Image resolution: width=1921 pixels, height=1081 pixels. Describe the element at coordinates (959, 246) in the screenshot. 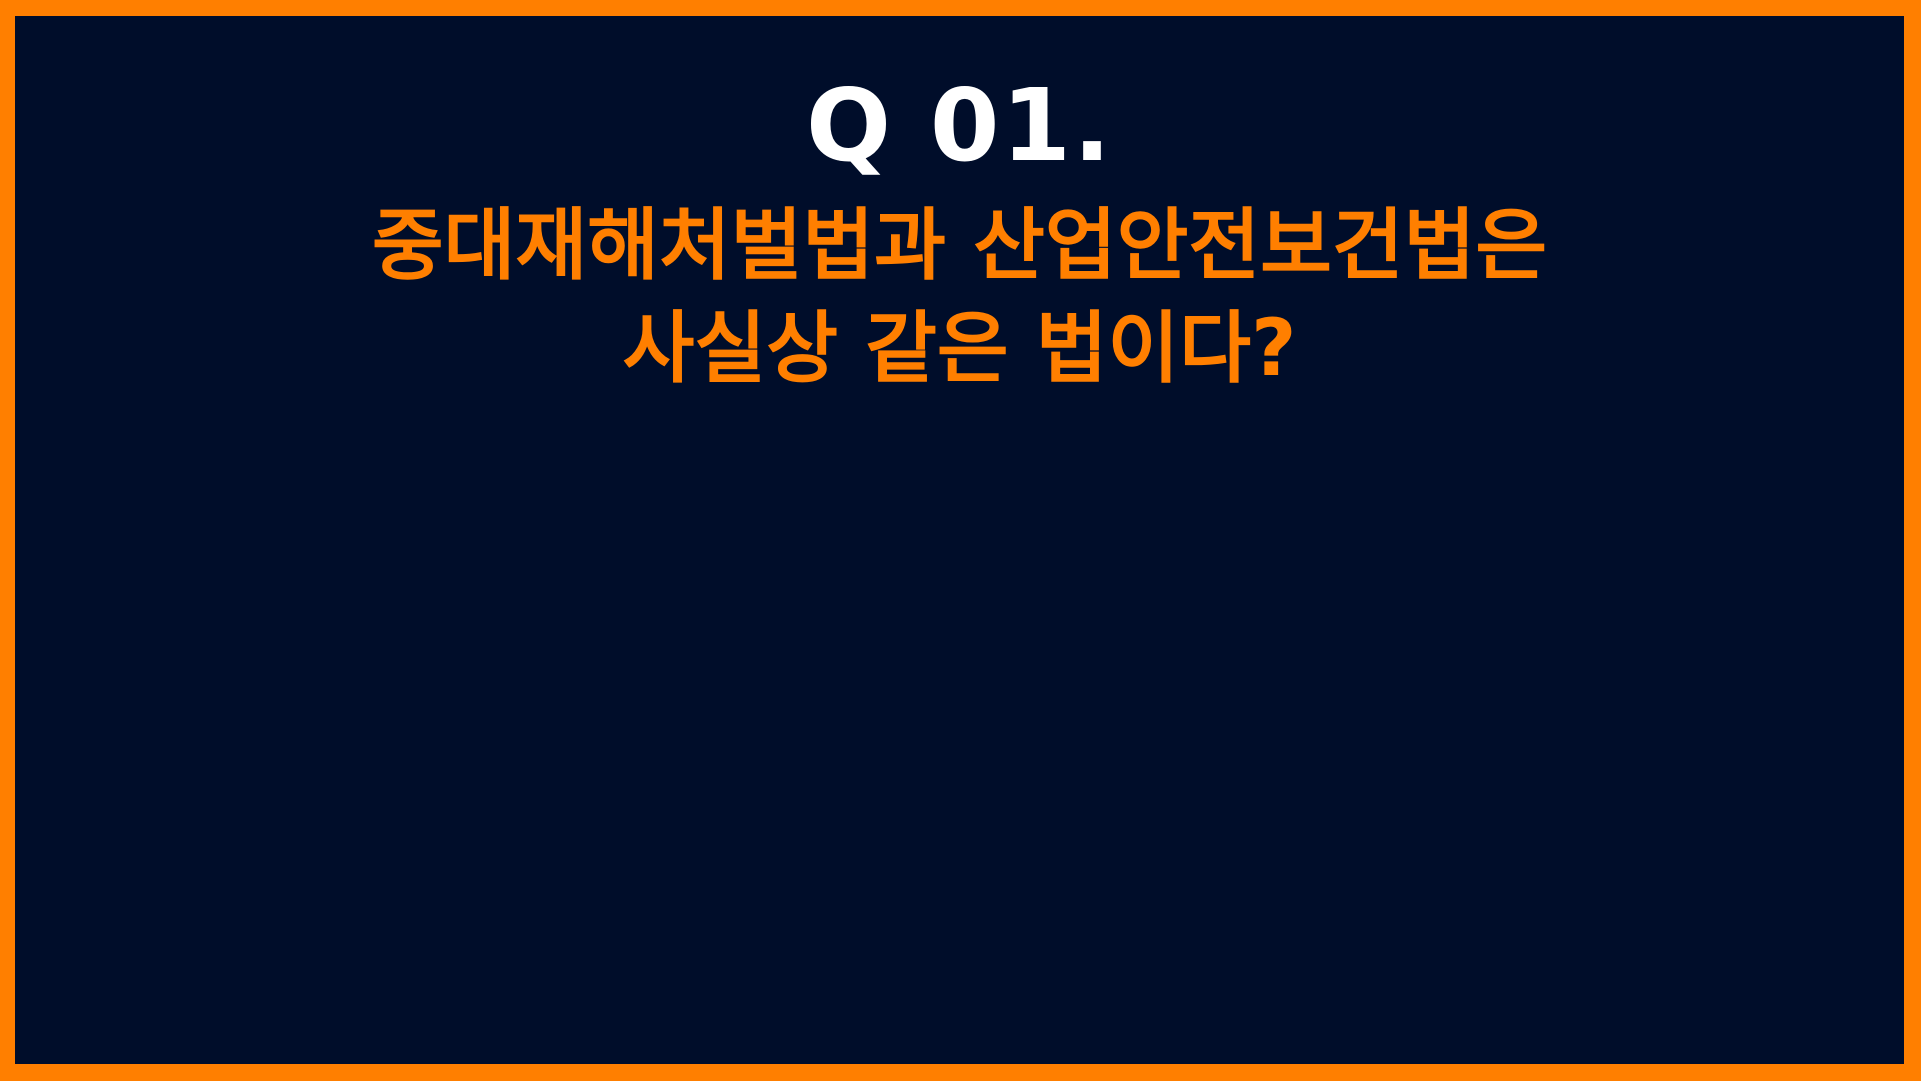

I see `question-text-line-1: 중대재해처벌법과 산업안전보건법은` at that location.